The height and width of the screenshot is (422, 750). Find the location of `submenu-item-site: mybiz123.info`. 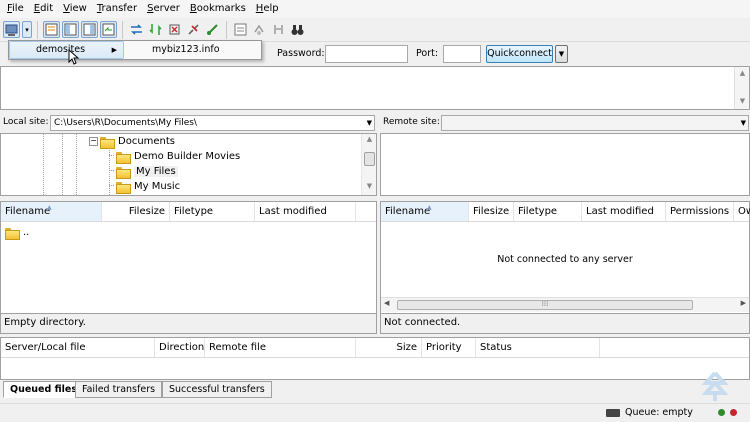

submenu-item-site: mybiz123.info is located at coordinates (172, 50).